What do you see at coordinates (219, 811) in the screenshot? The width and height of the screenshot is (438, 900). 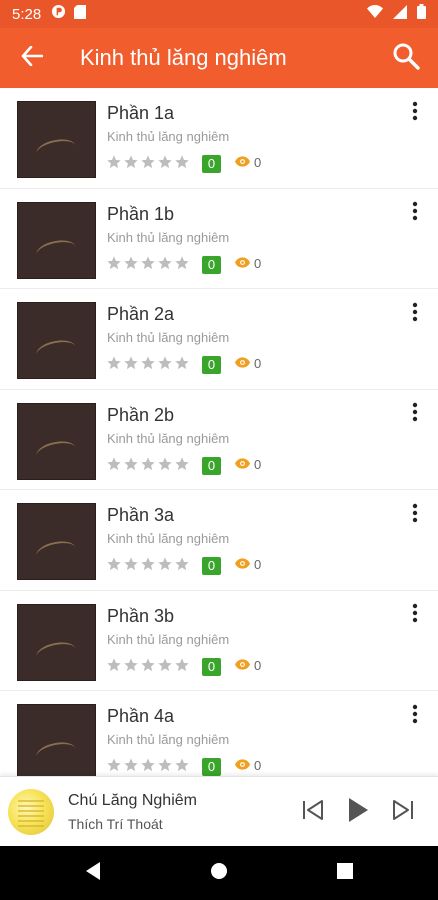 I see `mini-player: Chú Lăng Nghiêm Thích Trí Thoát` at bounding box center [219, 811].